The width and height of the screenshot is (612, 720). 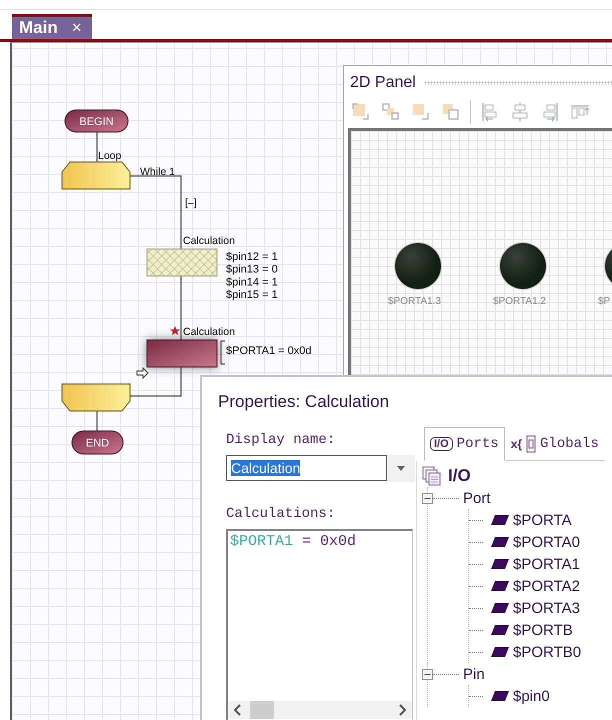 I want to click on collapse-toggle: [–], so click(x=191, y=203).